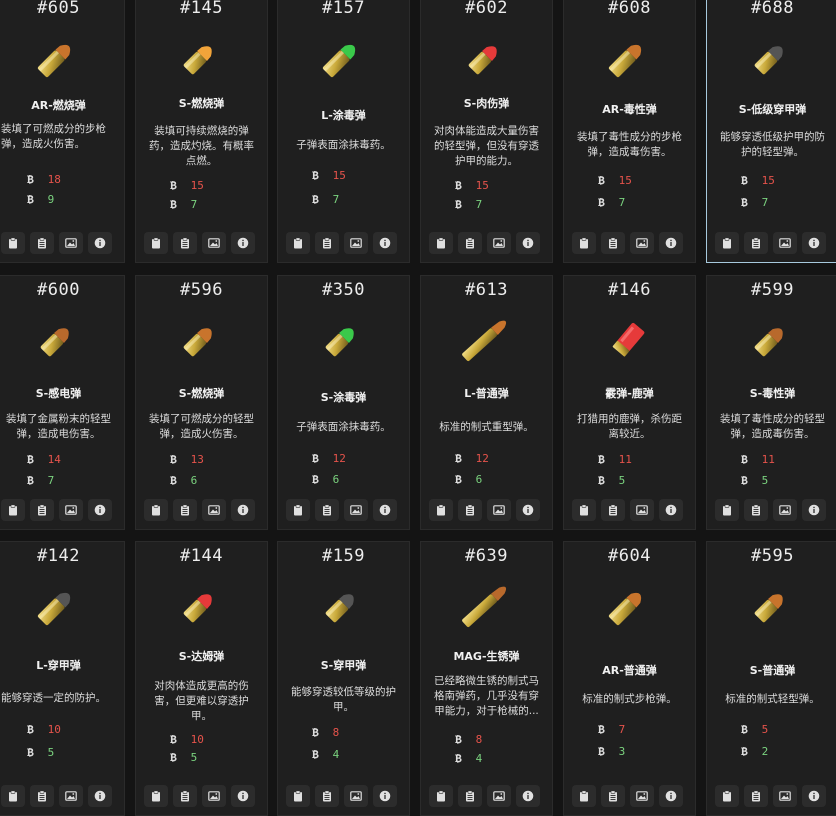  I want to click on clipboard-list-icon, so click(470, 243).